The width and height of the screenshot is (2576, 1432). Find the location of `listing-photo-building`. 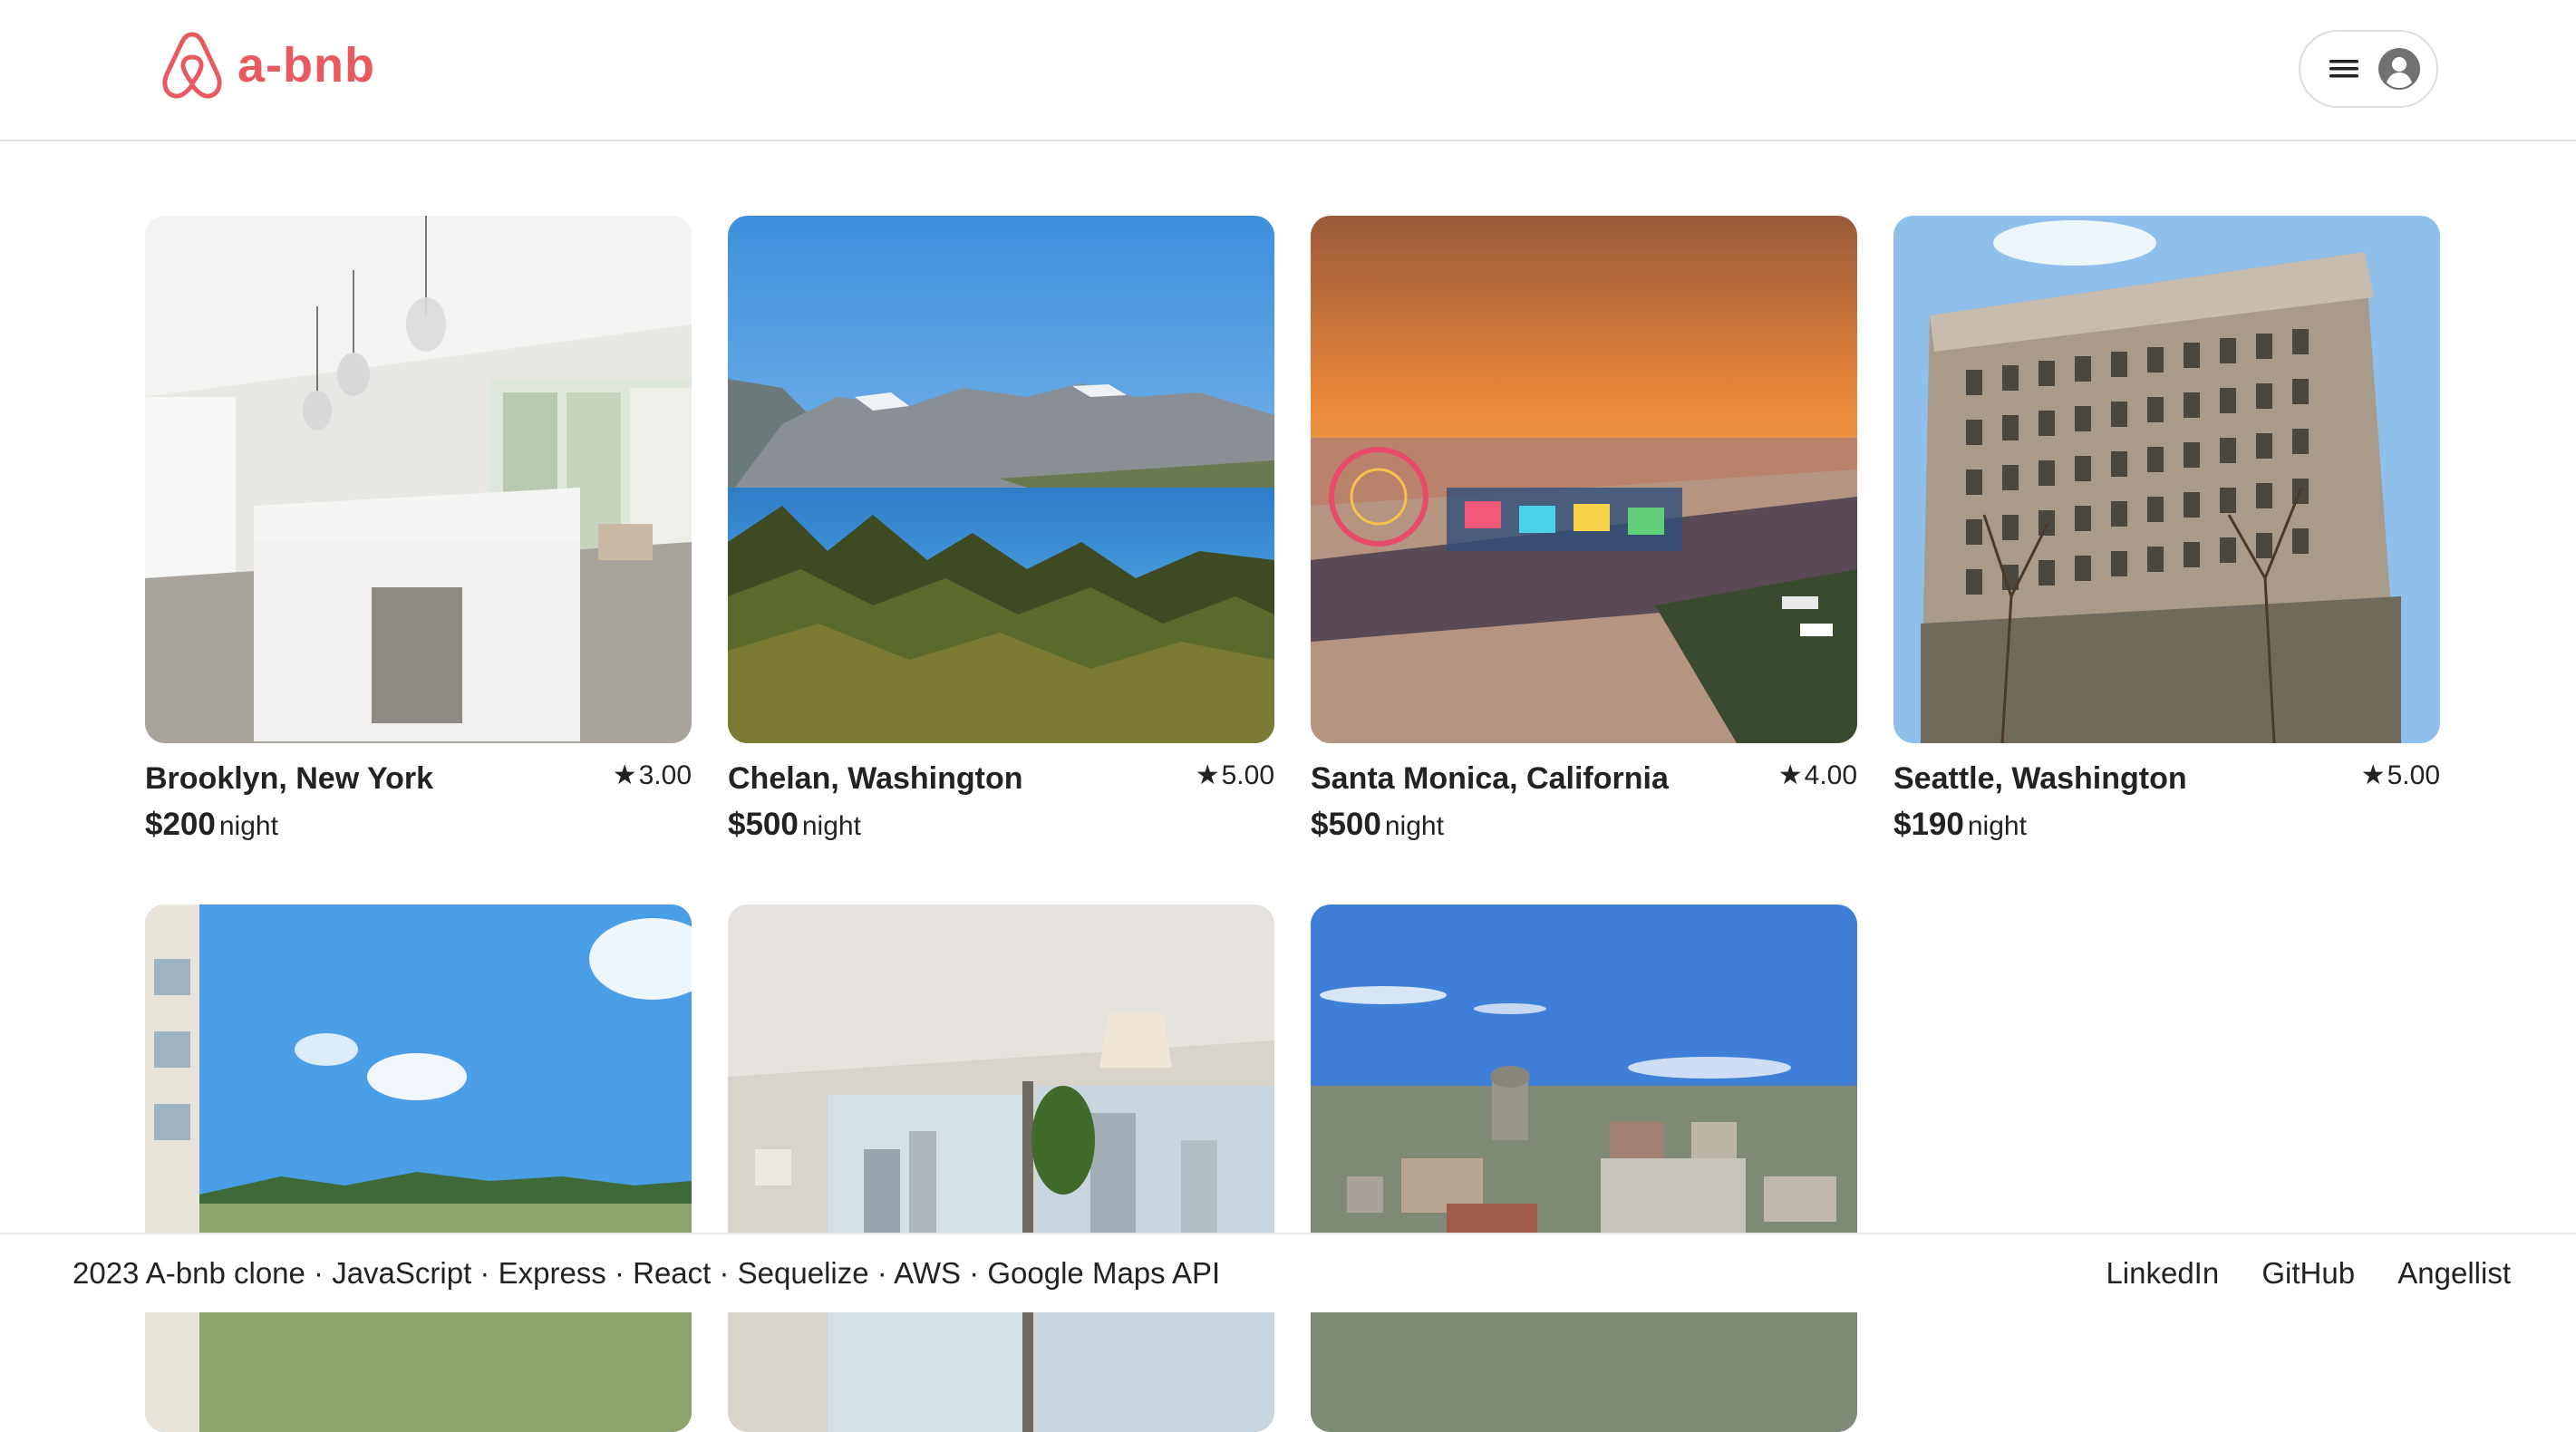

listing-photo-building is located at coordinates (2166, 479).